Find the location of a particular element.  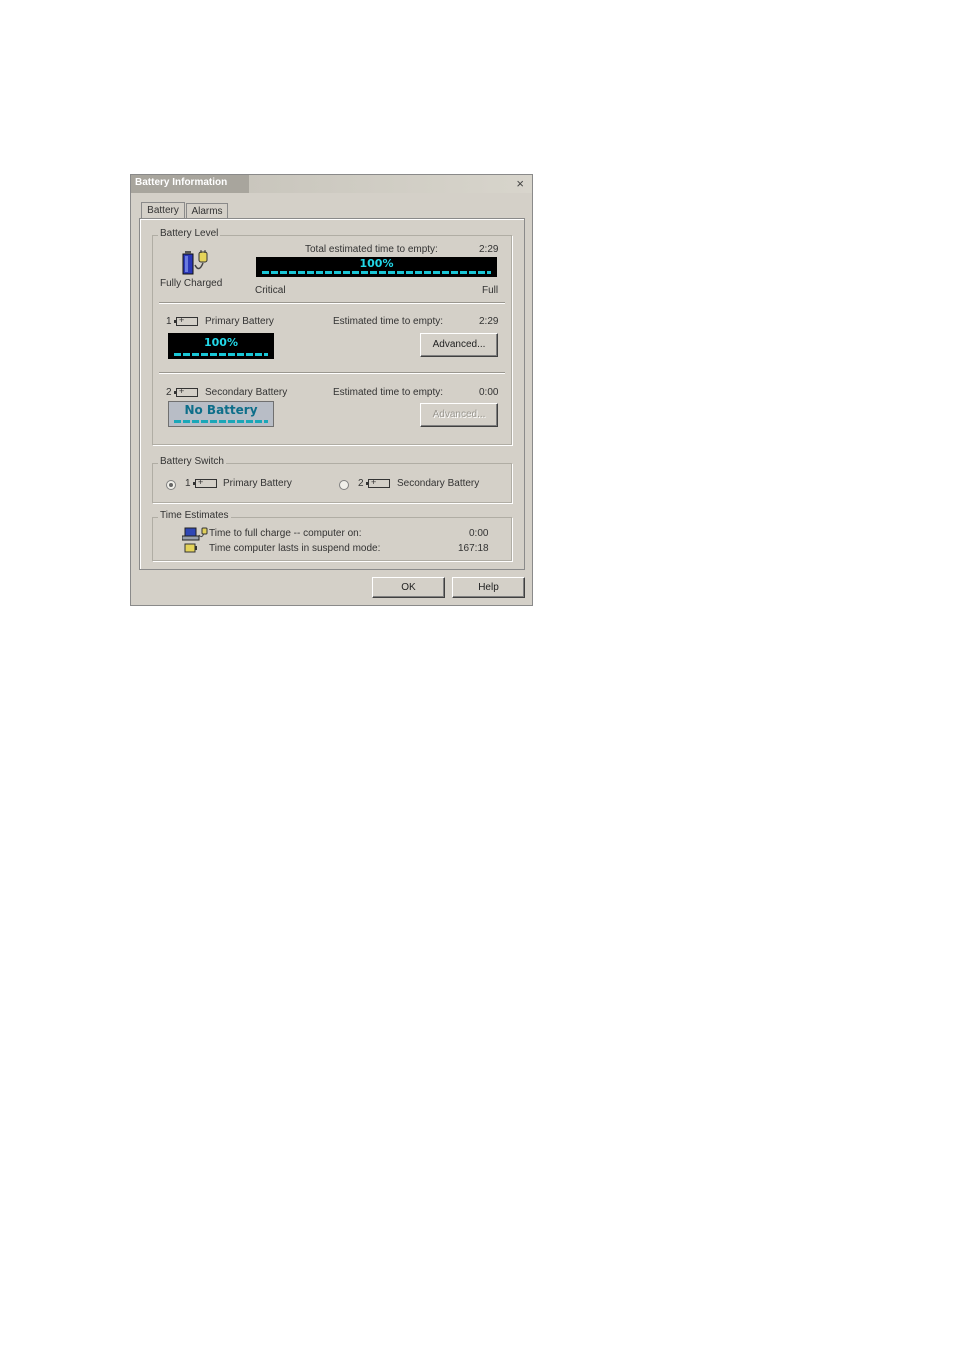

total-charge-percent: 100% is located at coordinates (376, 263).